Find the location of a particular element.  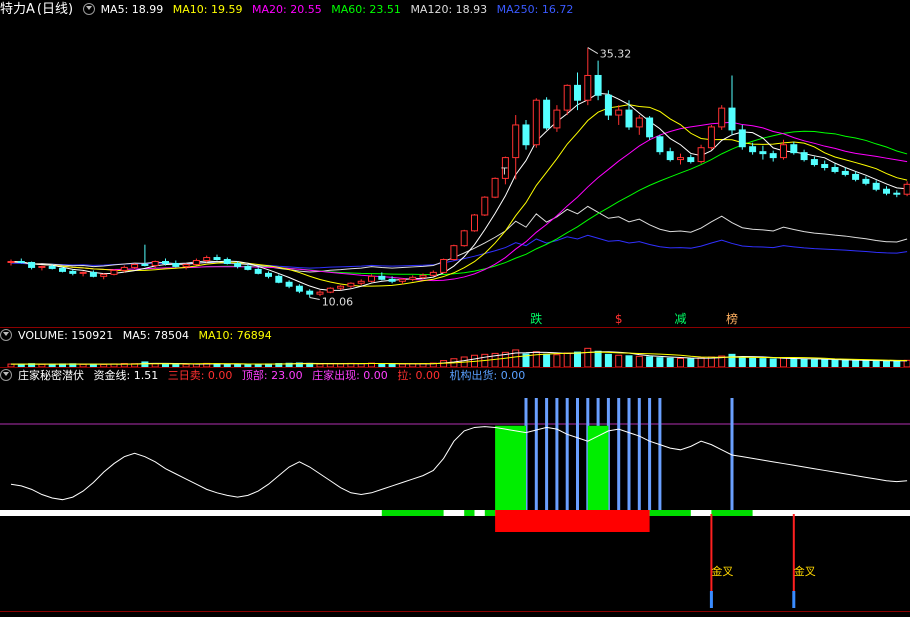

ma10-value: MA10: 19.59 is located at coordinates (207, 9).